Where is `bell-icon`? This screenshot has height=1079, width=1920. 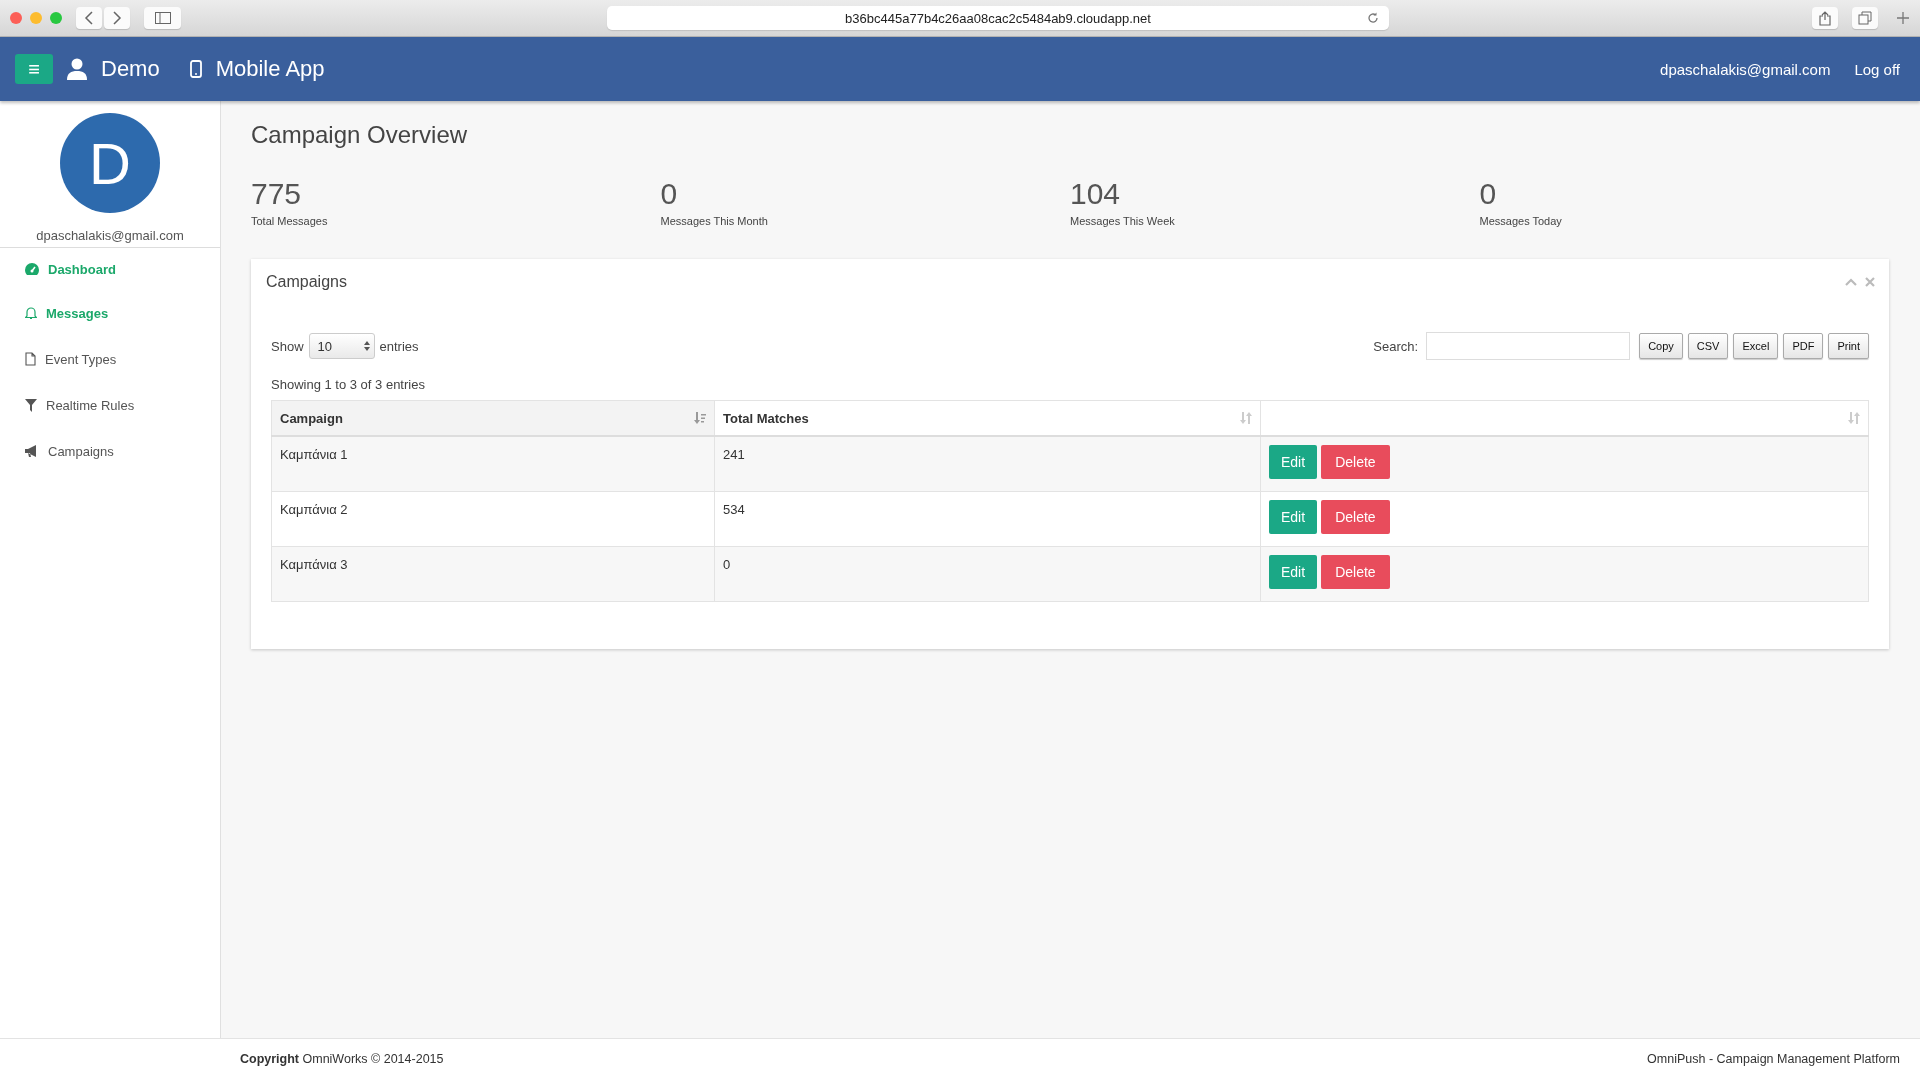
bell-icon is located at coordinates (31, 313).